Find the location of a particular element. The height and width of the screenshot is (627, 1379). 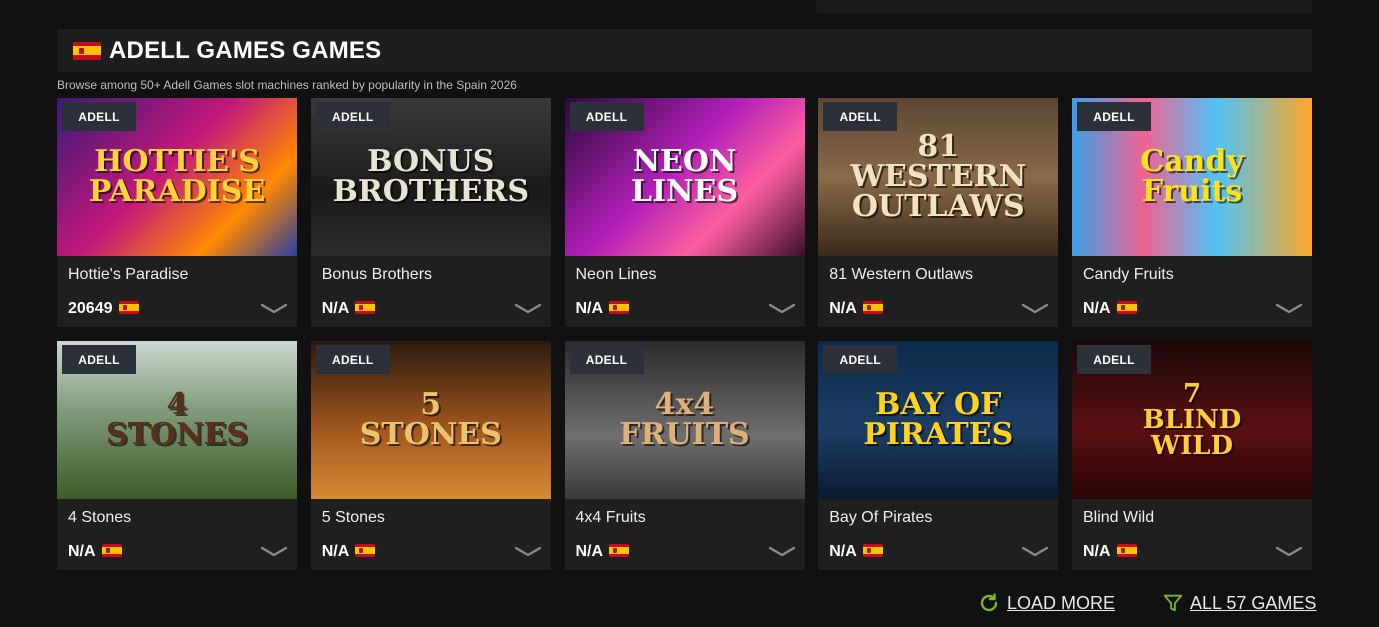

game-thumbnail: 81 WESTERN OUTLAWS ADELL is located at coordinates (938, 177).